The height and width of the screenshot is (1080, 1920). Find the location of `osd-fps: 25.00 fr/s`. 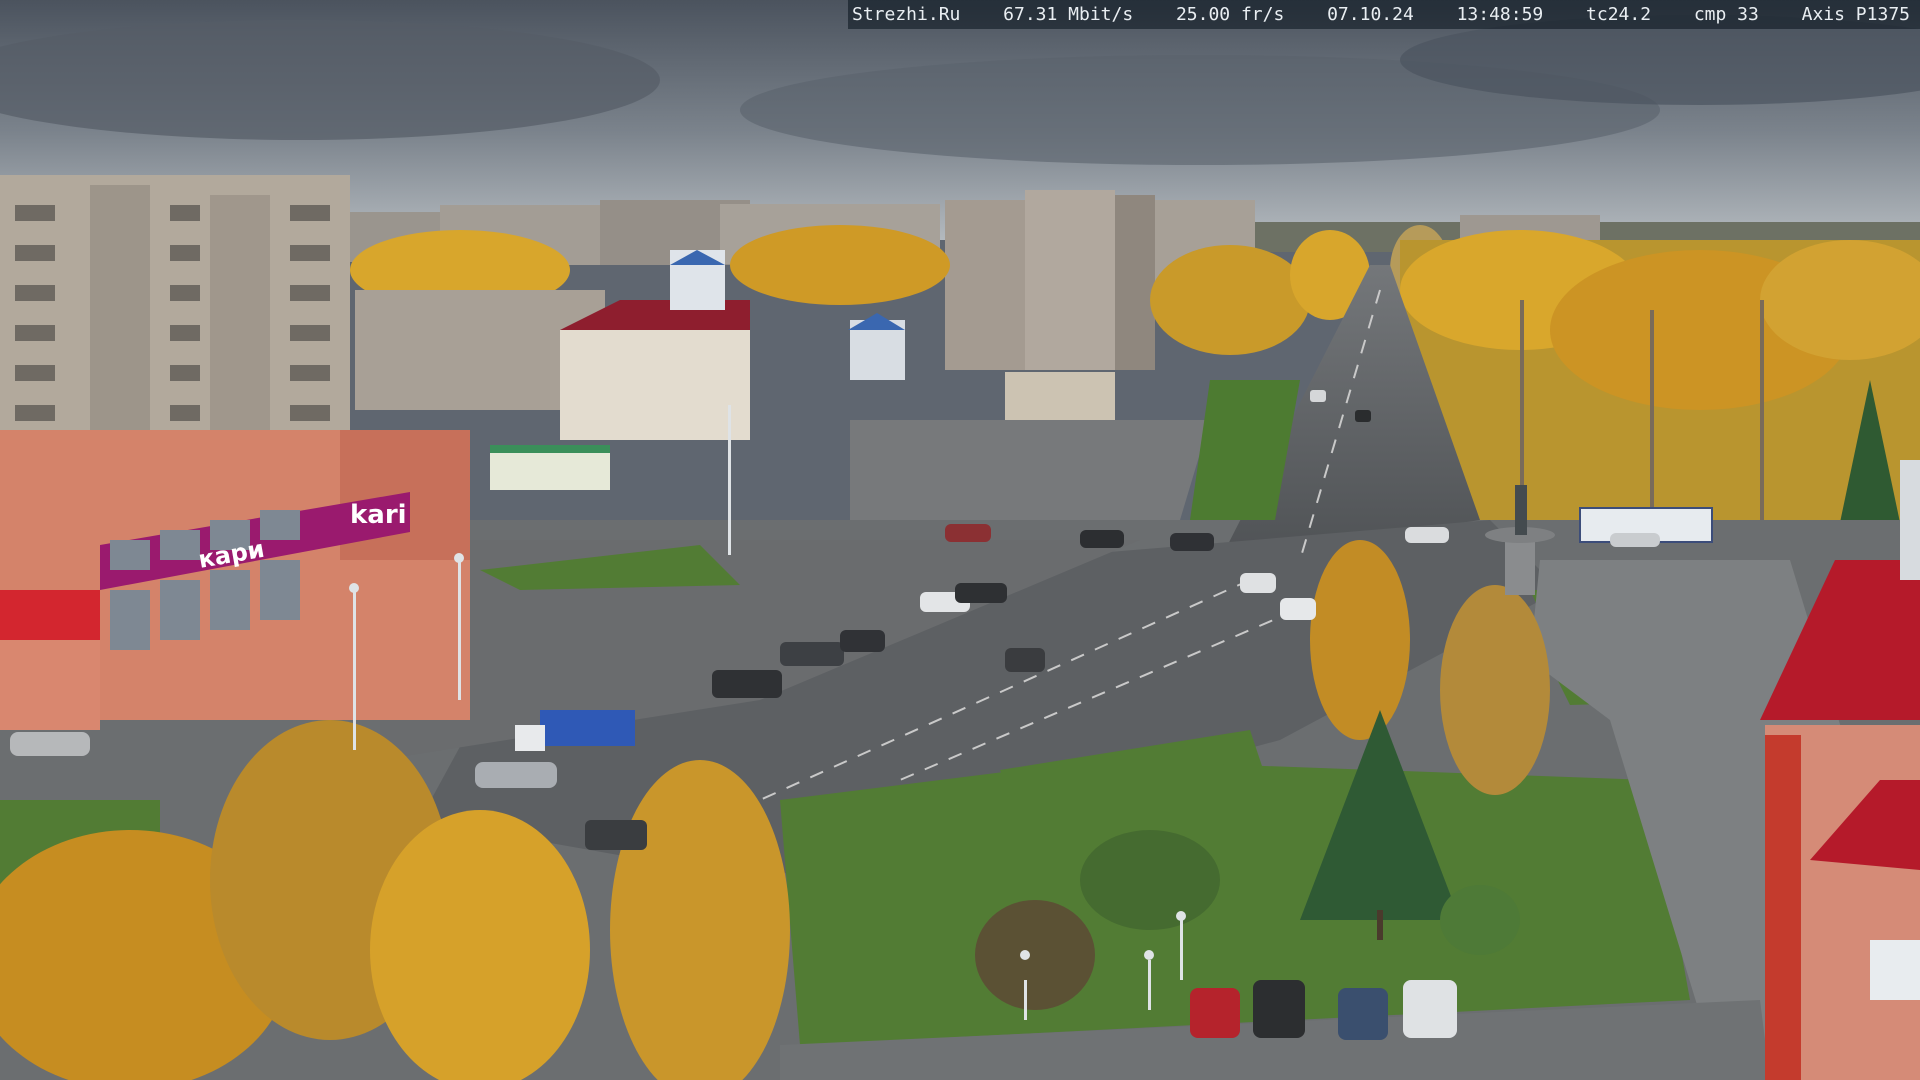

osd-fps: 25.00 fr/s is located at coordinates (1230, 14).